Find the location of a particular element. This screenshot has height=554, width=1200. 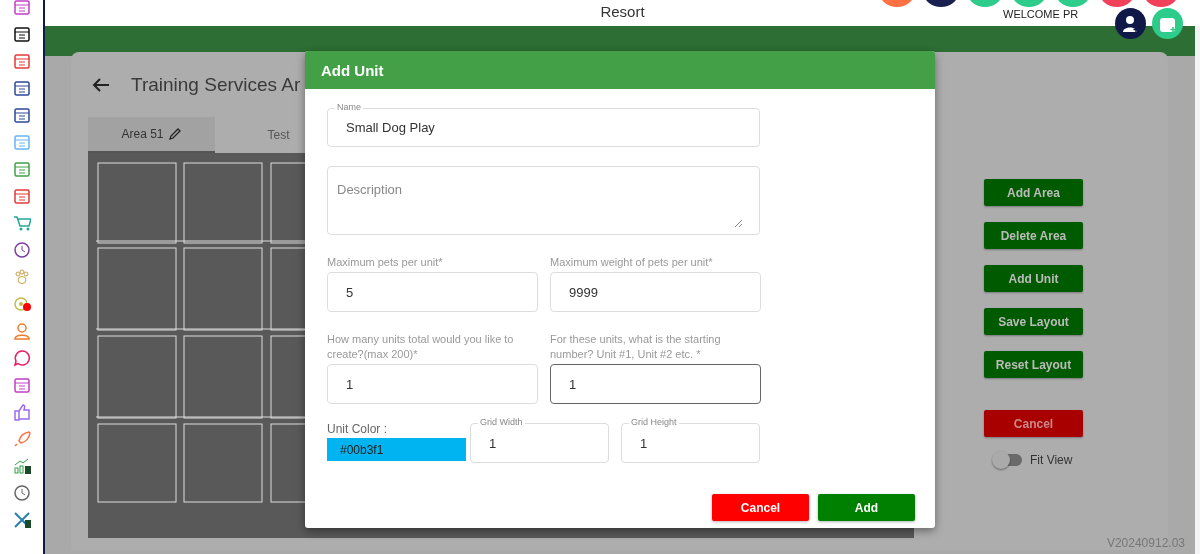

action-button: Add Area is located at coordinates (1033, 192).